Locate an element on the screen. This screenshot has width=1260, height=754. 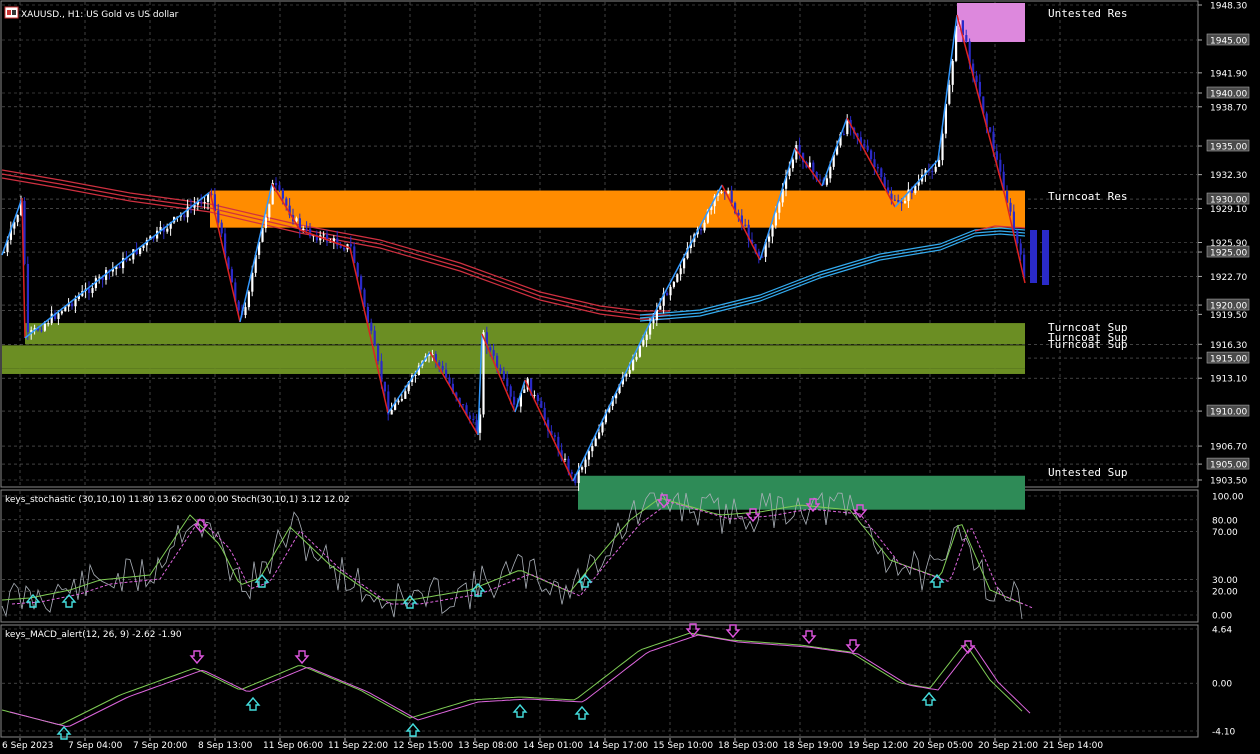
price-label: 1948.30 is located at coordinates (1228, 7).